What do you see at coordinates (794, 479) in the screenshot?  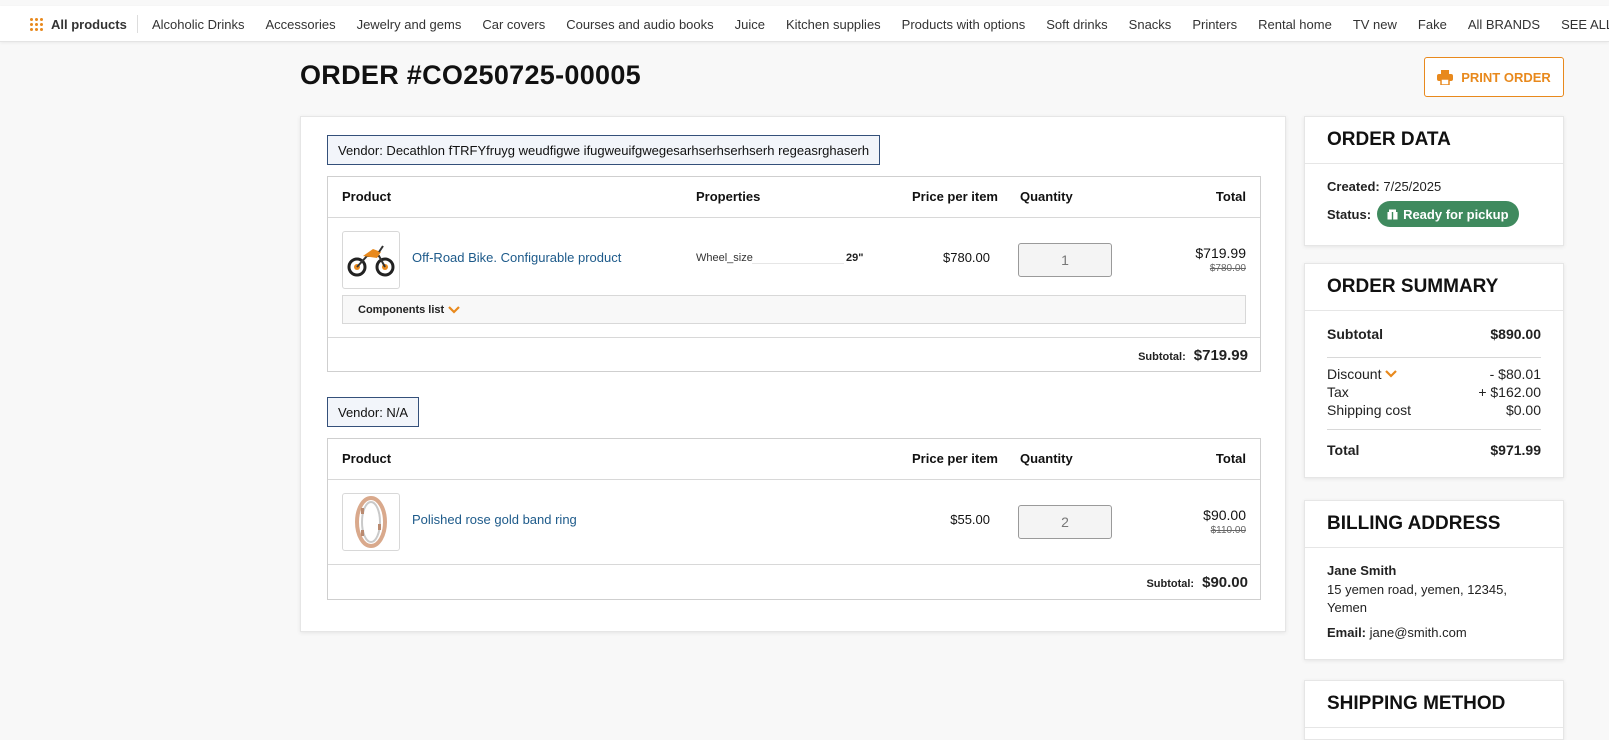 I see `header-divider` at bounding box center [794, 479].